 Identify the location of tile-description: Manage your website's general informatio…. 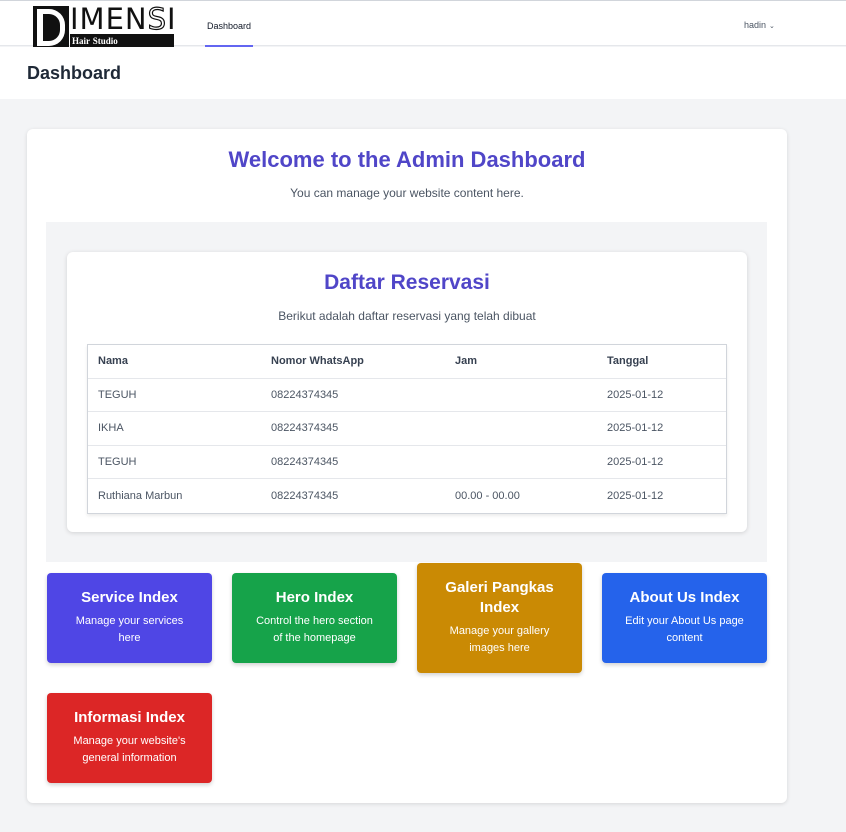
(129, 749).